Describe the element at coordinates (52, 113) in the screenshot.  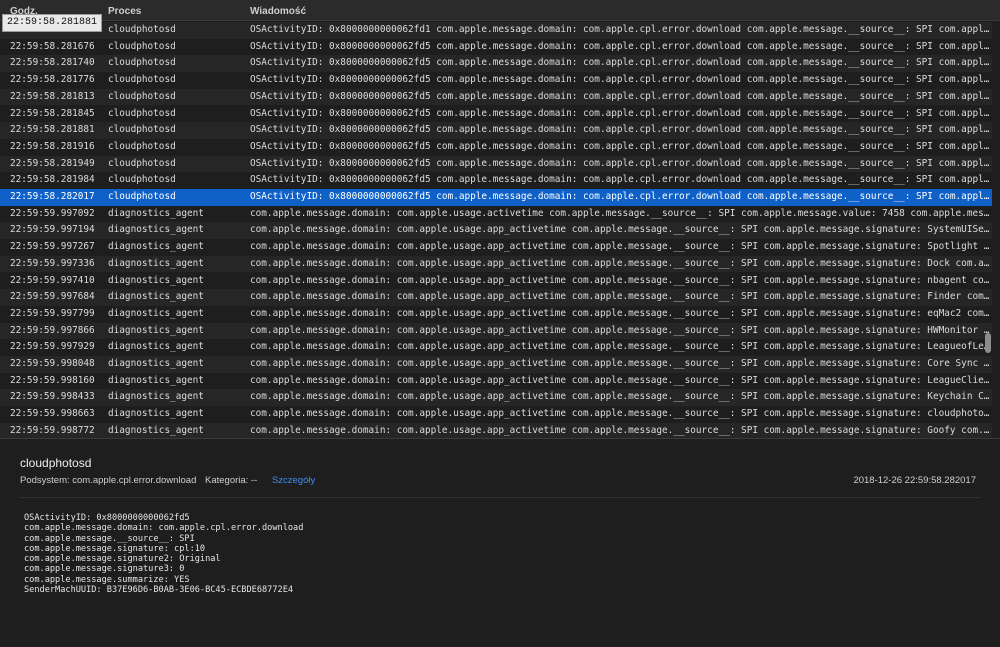
I see `log-row-time: 22:59:58.281845` at that location.